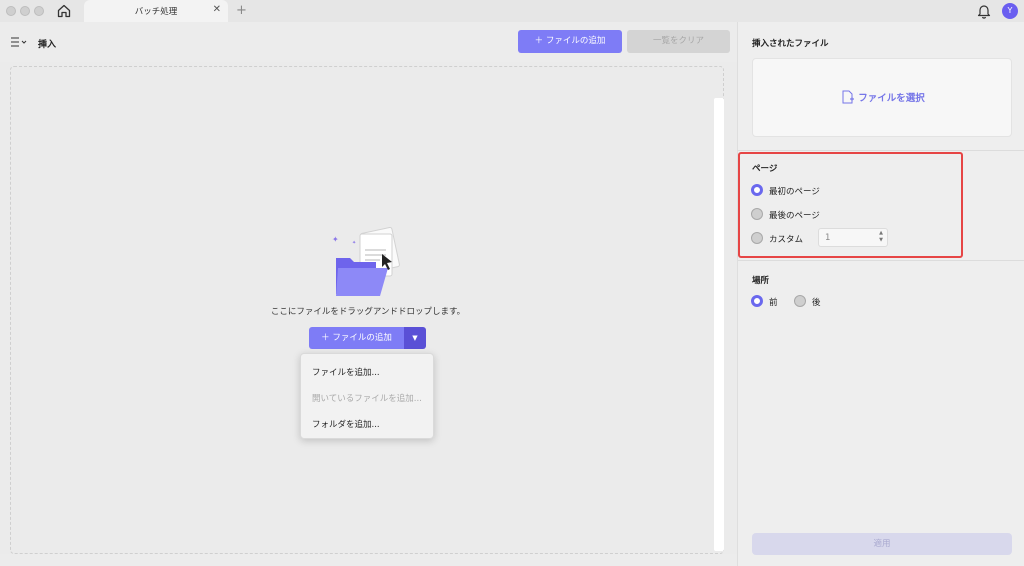 Image resolution: width=1024 pixels, height=566 pixels. What do you see at coordinates (241, 10) in the screenshot?
I see `new-tab-icon: +` at bounding box center [241, 10].